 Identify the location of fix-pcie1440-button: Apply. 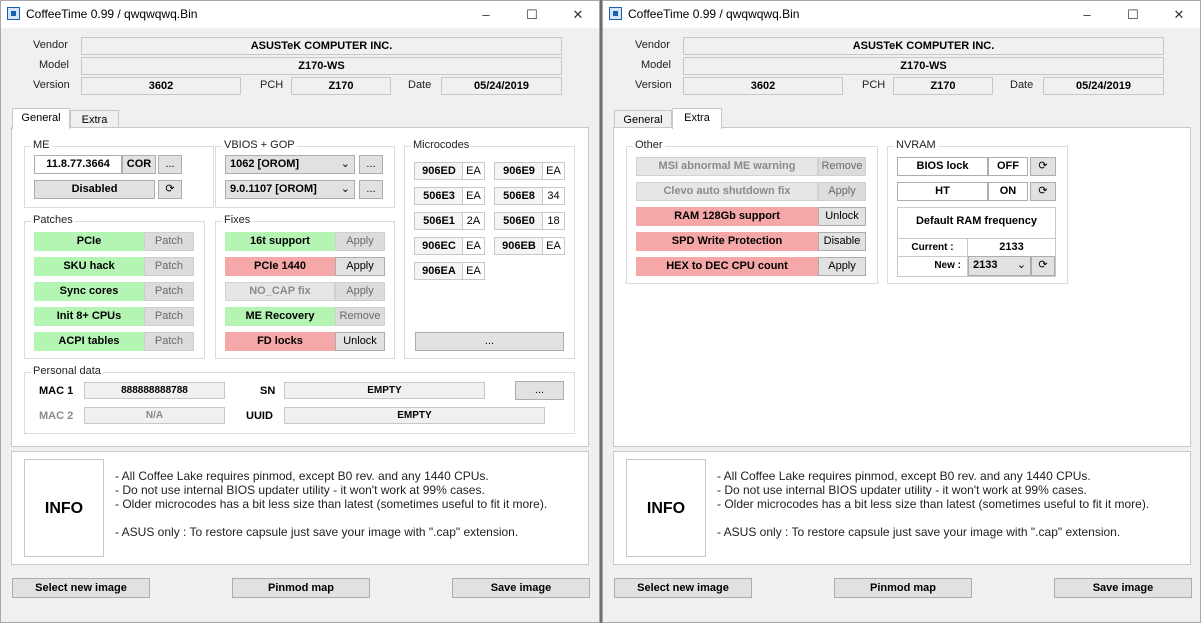
(360, 266).